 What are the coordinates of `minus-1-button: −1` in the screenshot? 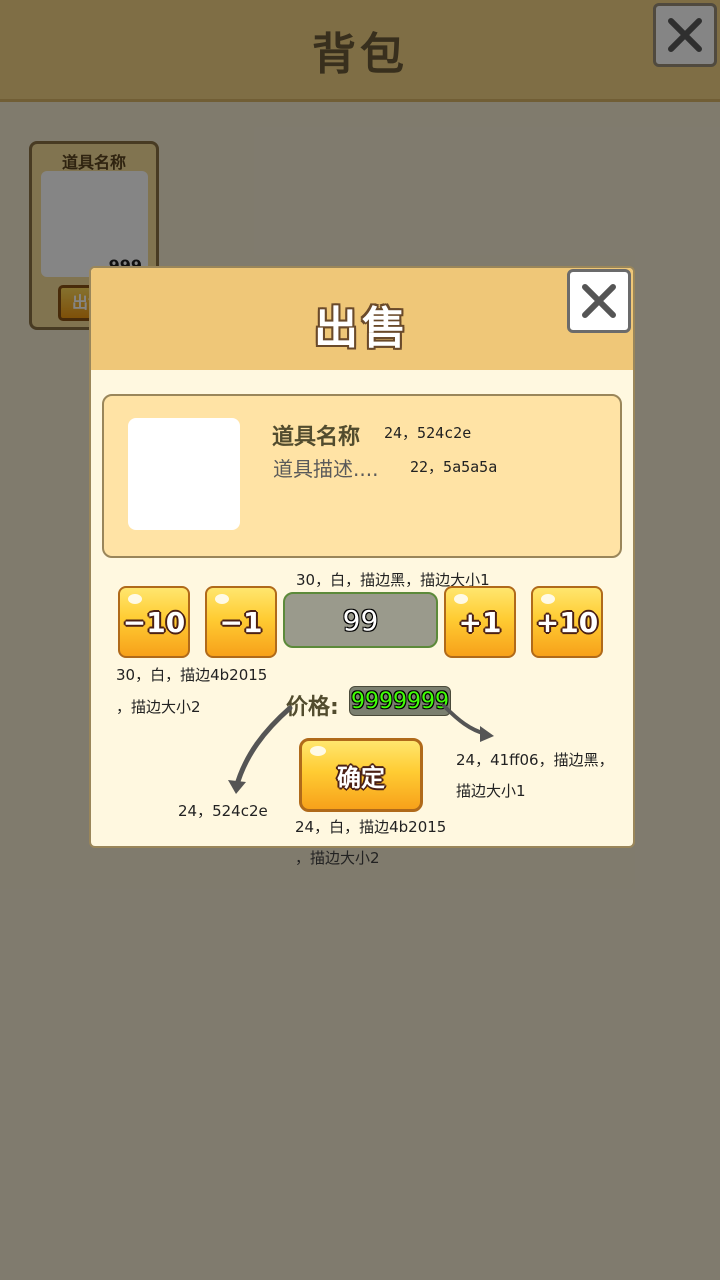 It's located at (241, 622).